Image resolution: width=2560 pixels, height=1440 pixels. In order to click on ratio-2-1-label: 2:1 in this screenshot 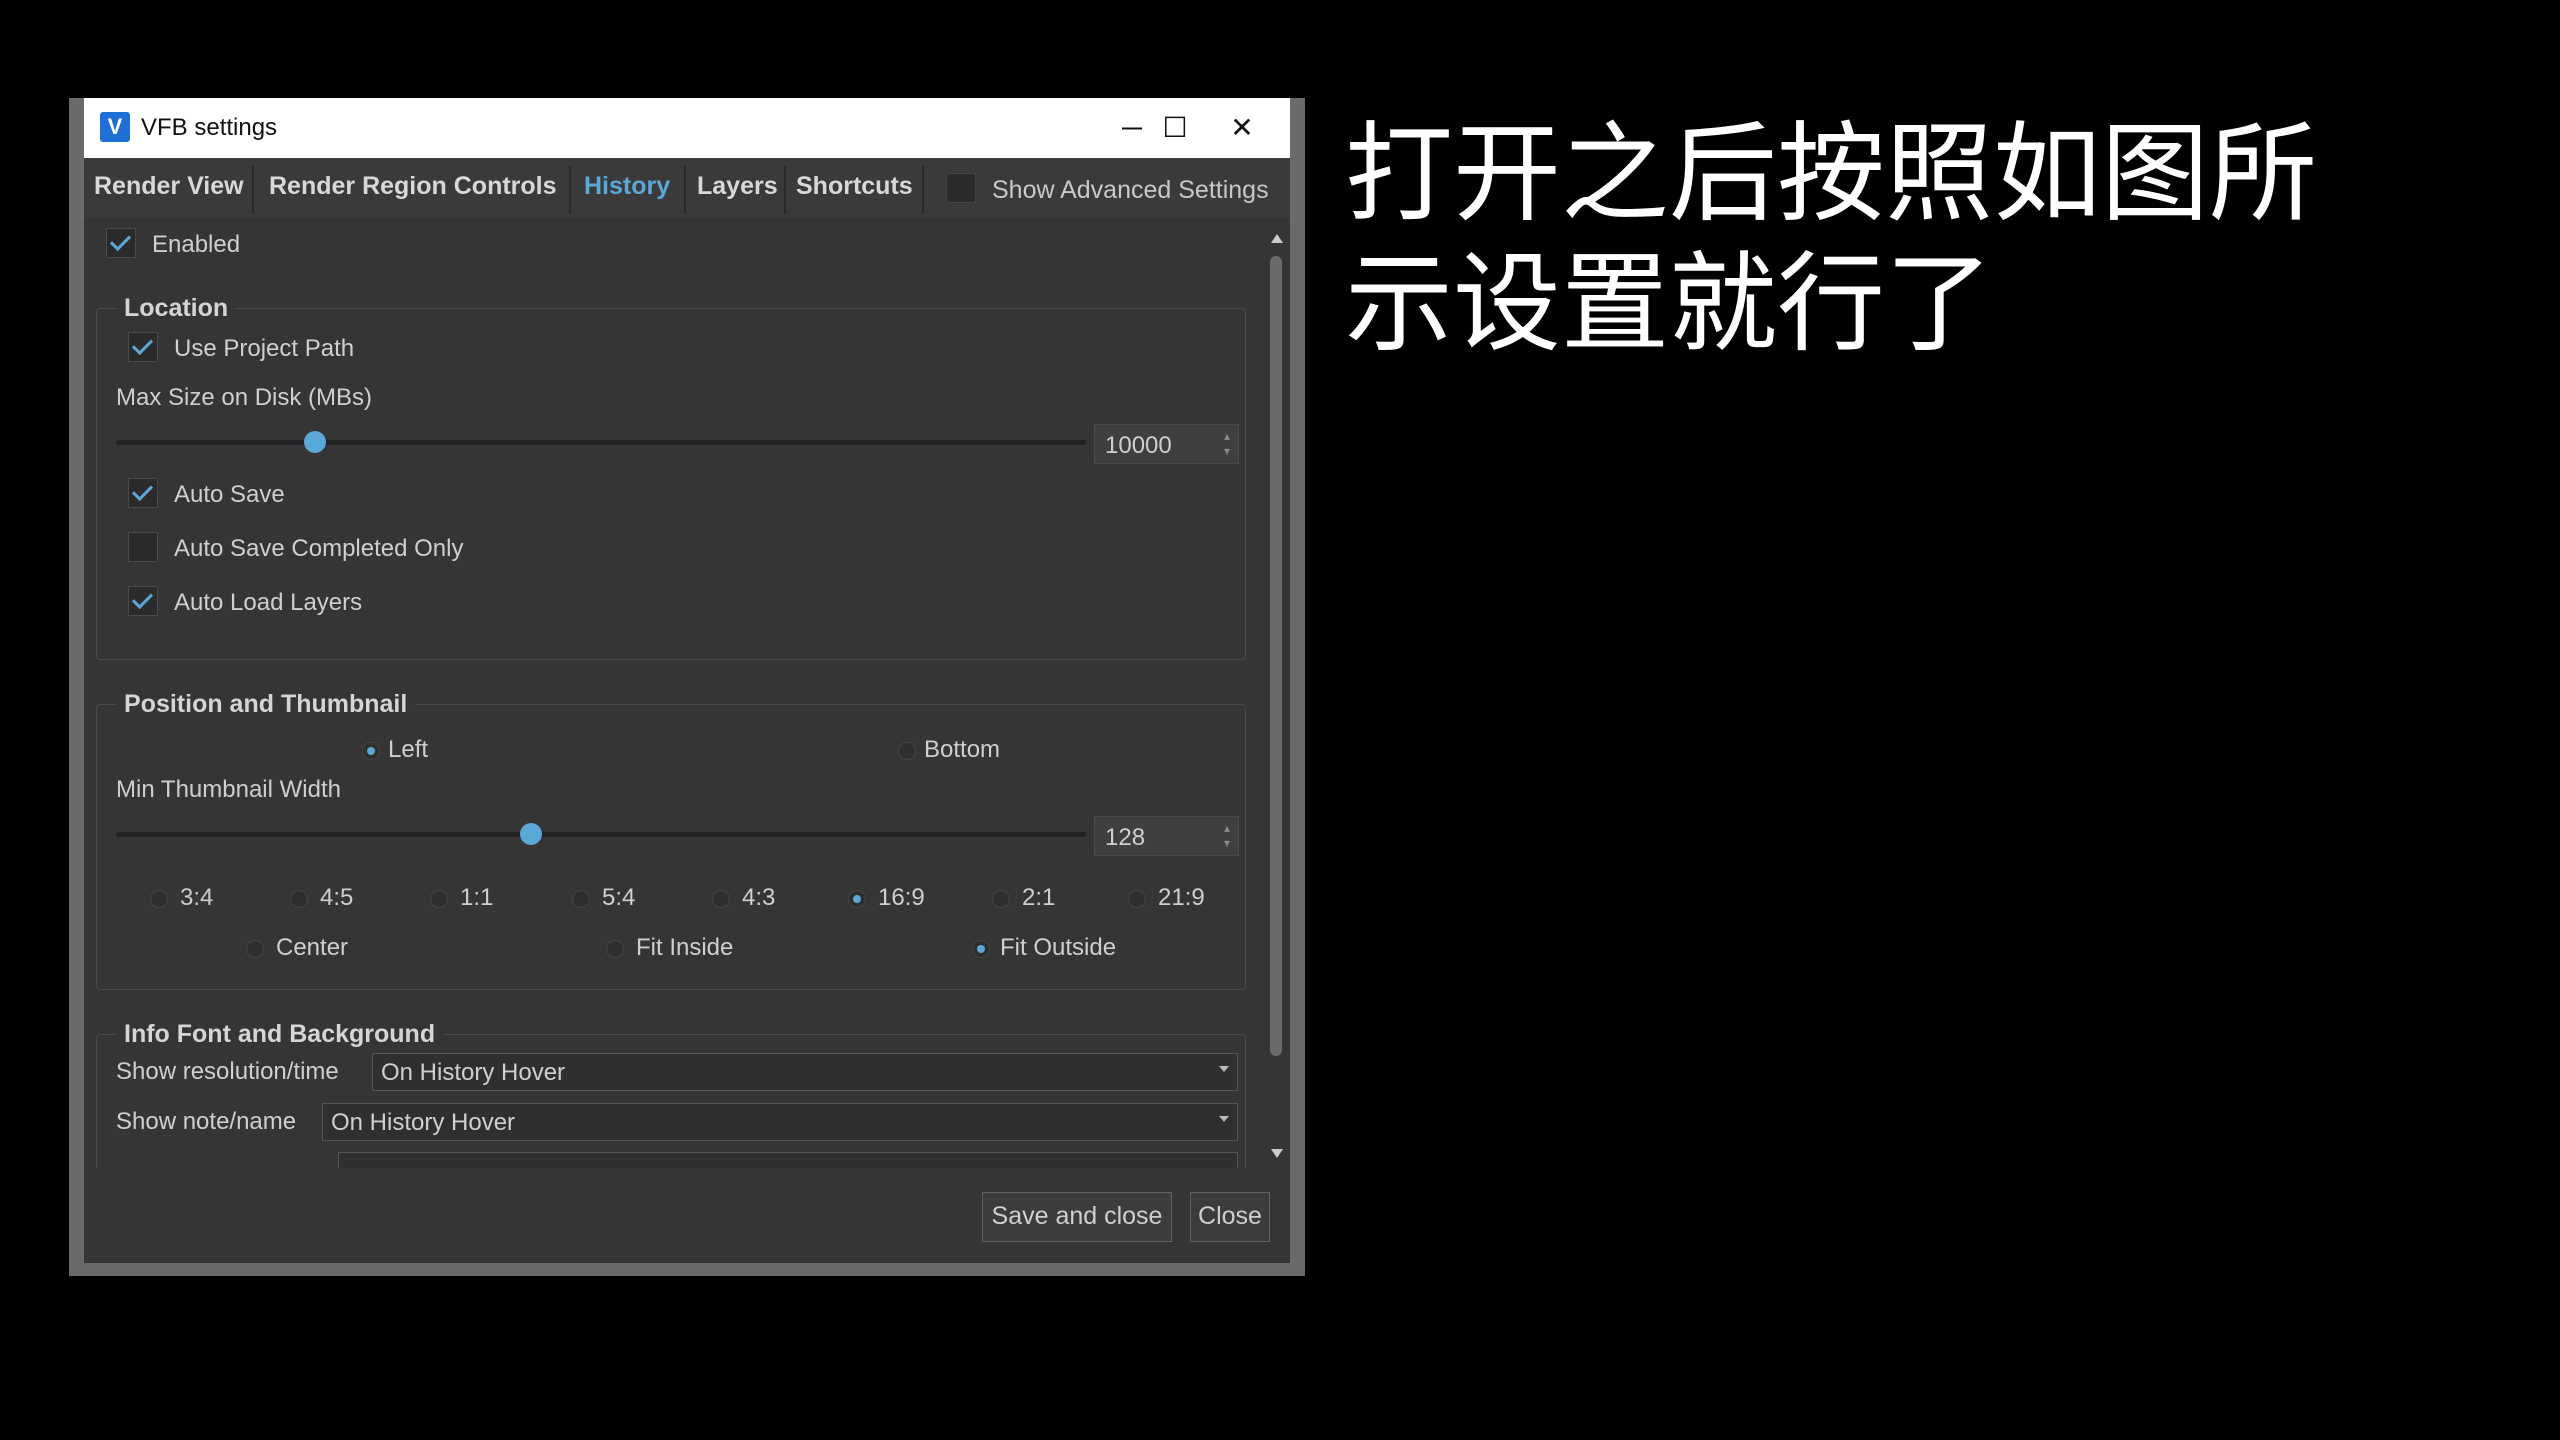, I will do `click(1039, 897)`.